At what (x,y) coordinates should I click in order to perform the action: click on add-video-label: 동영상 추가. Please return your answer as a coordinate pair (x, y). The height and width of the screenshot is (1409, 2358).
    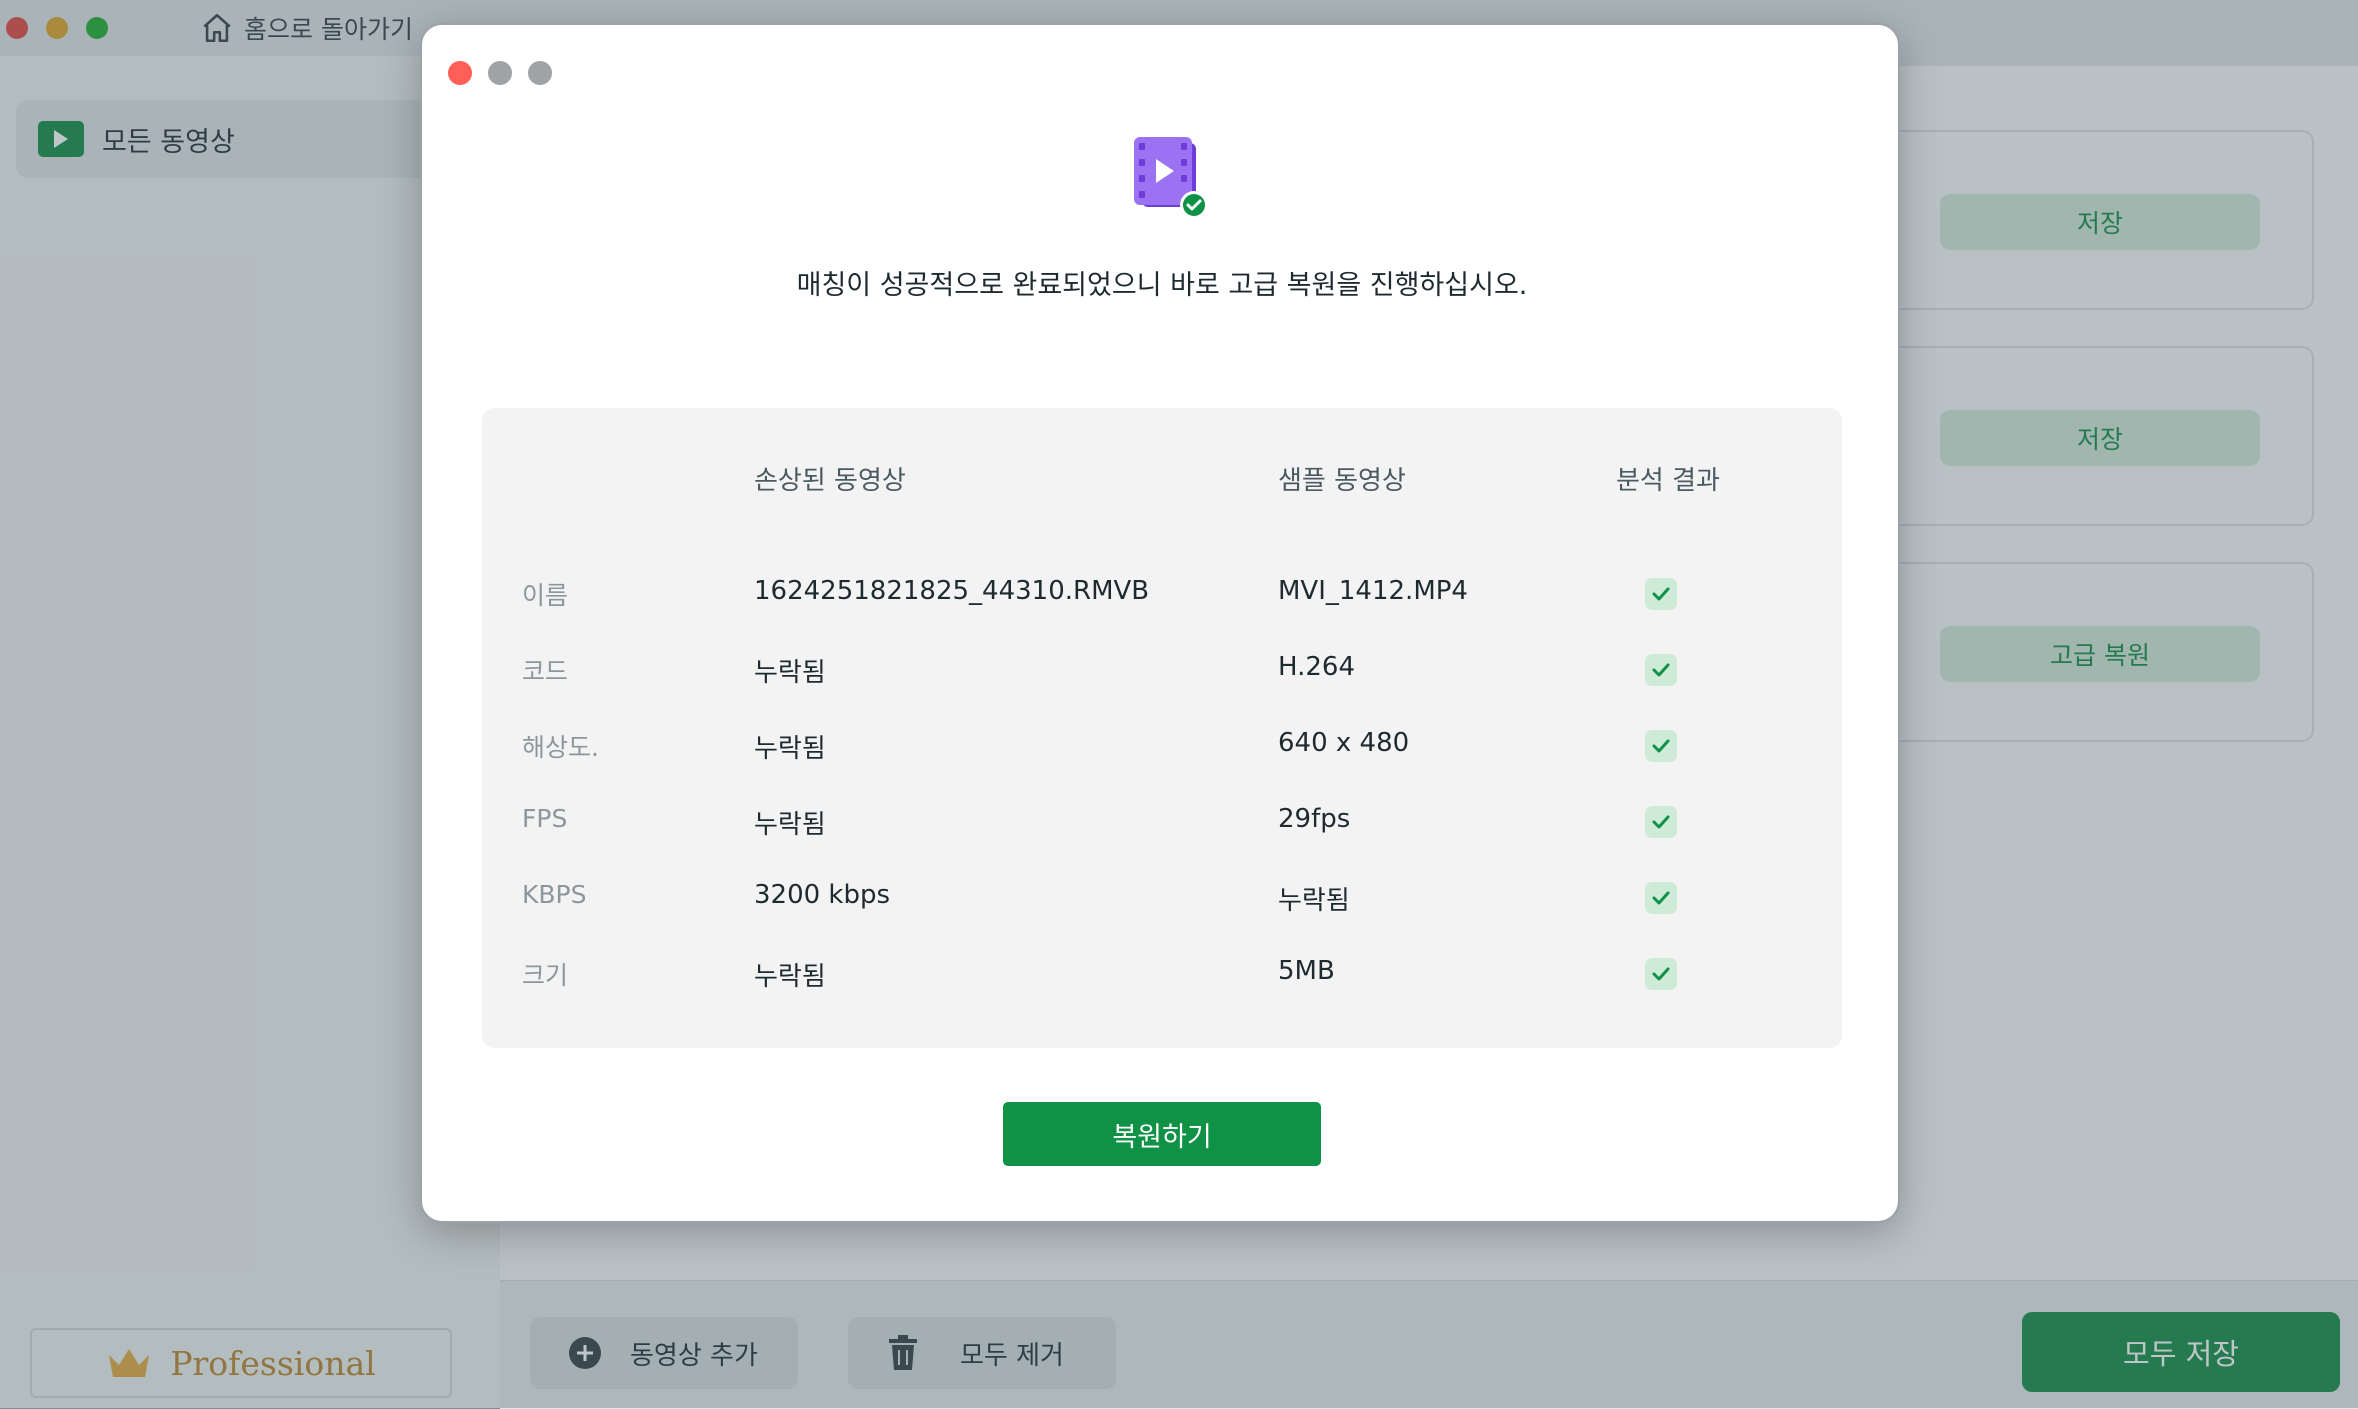
    Looking at the image, I should click on (694, 1355).